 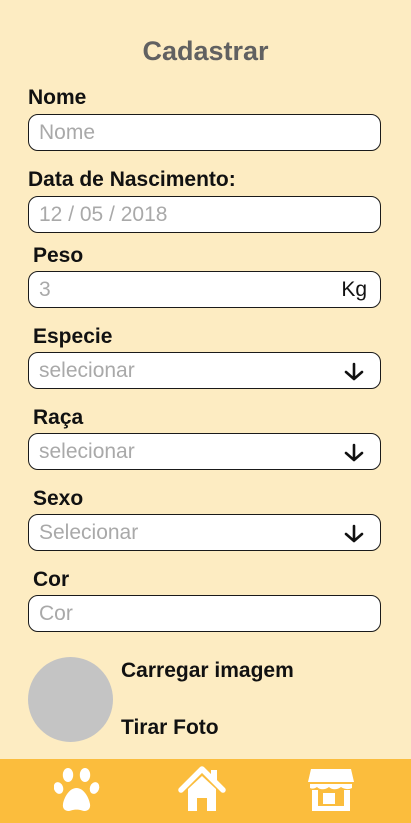 I want to click on peso-label: Peso, so click(x=58, y=255).